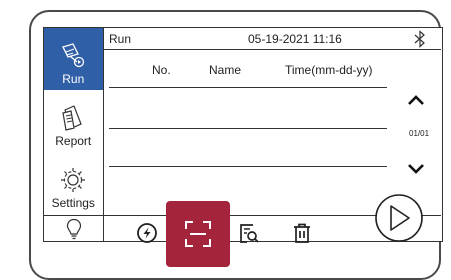 This screenshot has width=451, height=280. I want to click on gear-icon, so click(73, 180).